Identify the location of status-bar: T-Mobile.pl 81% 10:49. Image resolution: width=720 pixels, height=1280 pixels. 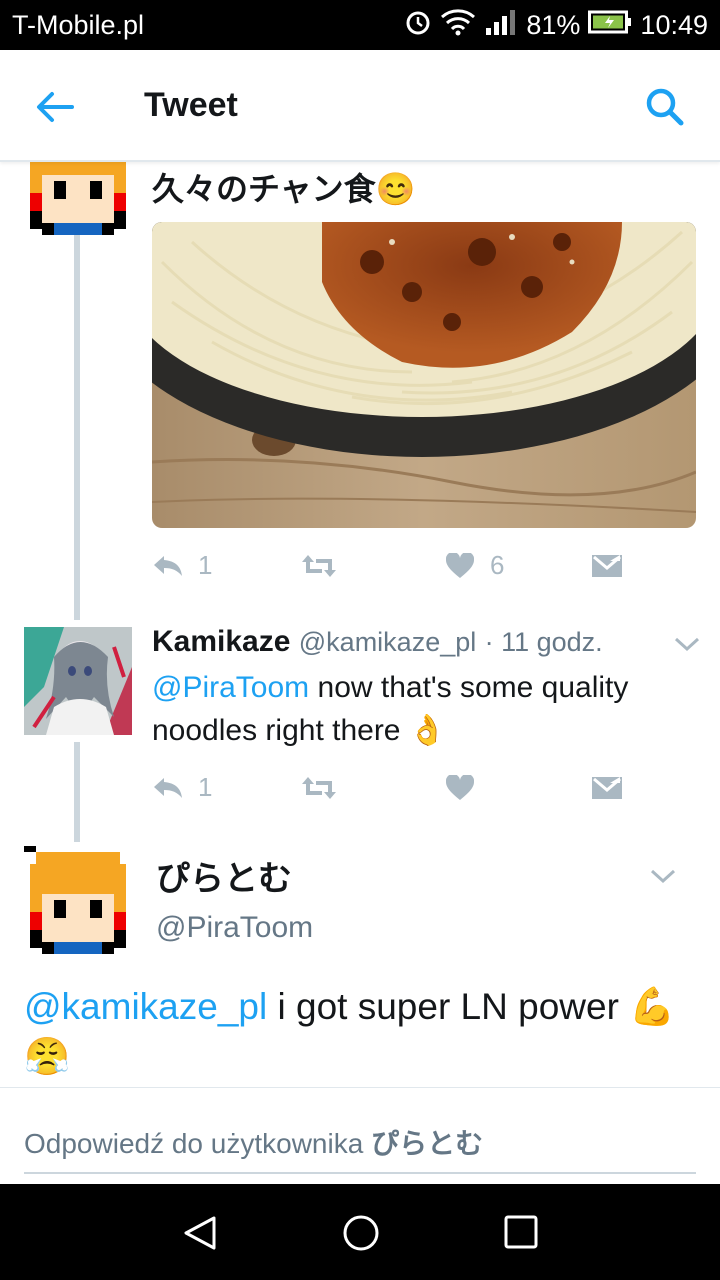
(360, 25).